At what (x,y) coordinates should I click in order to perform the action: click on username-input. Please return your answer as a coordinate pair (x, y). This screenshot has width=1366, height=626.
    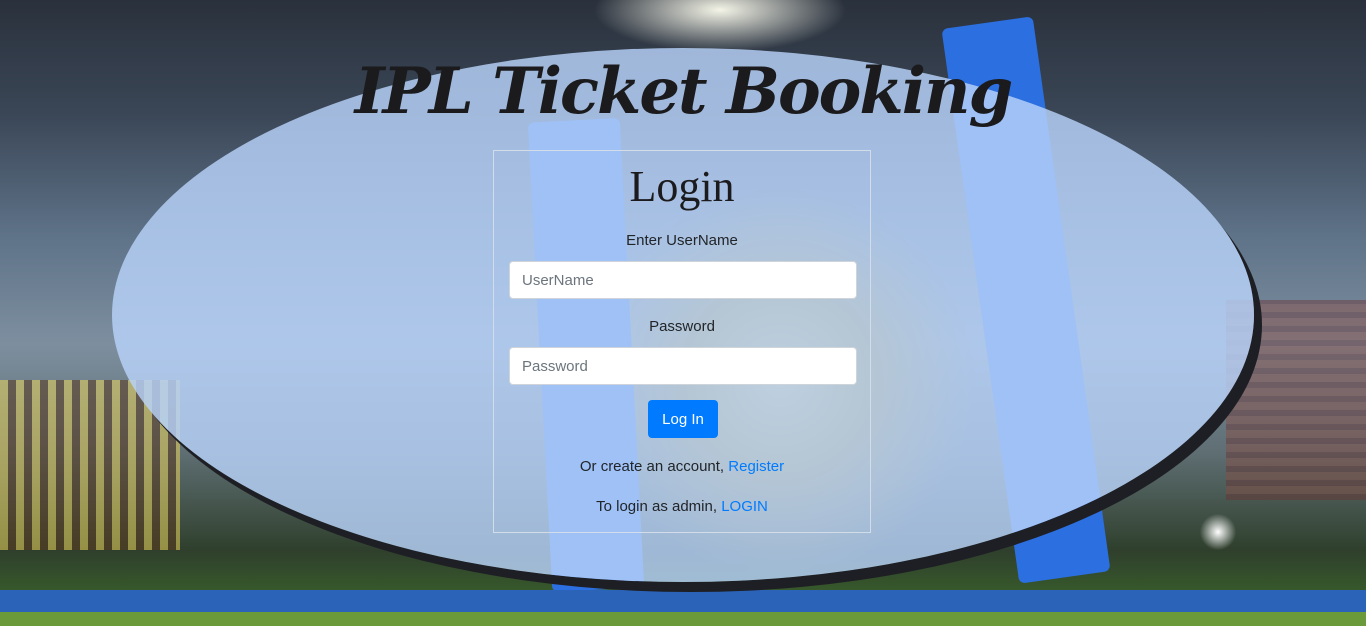
    Looking at the image, I should click on (683, 280).